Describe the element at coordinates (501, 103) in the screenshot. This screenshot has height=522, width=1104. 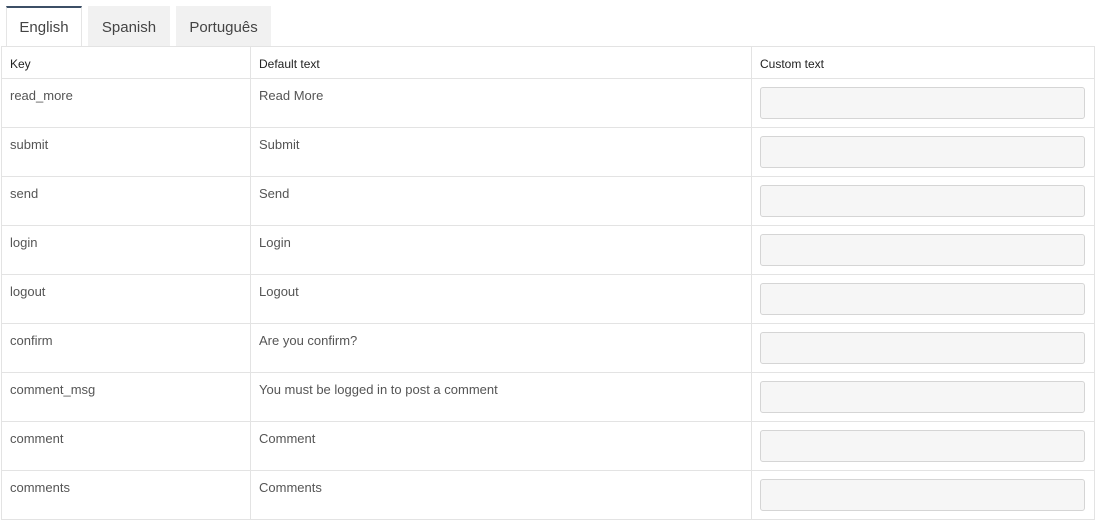
I see `row-default-text: Read More` at that location.